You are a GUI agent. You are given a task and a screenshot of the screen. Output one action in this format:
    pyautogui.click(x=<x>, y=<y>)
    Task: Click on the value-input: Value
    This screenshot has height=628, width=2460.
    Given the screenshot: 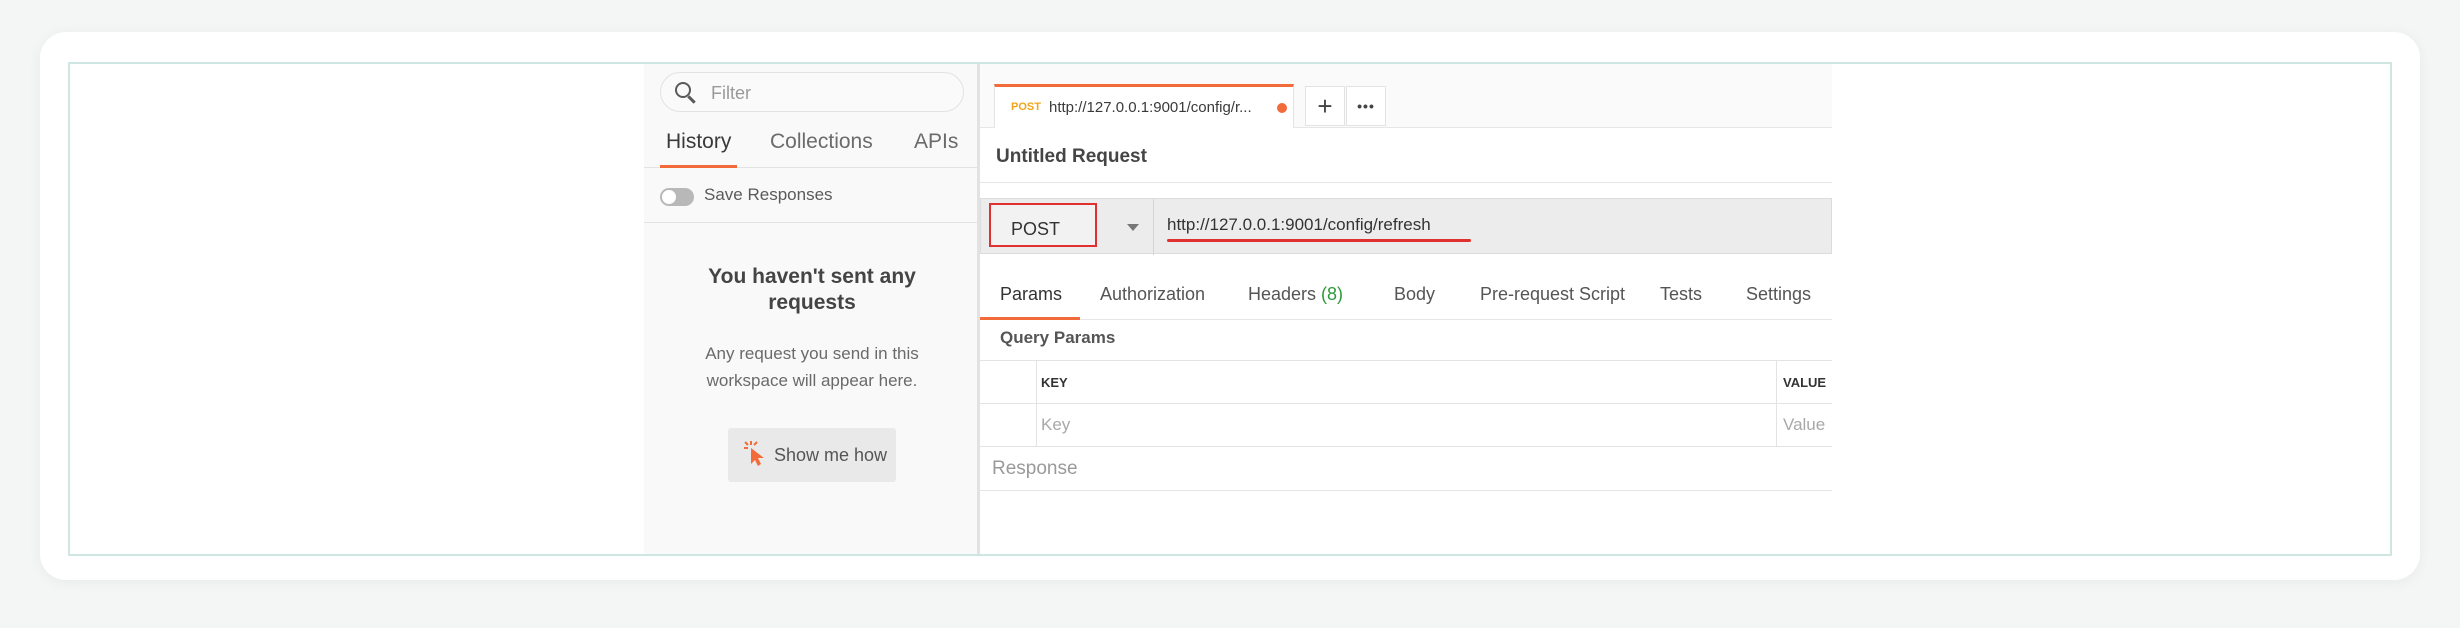 What is the action you would take?
    pyautogui.click(x=1804, y=425)
    